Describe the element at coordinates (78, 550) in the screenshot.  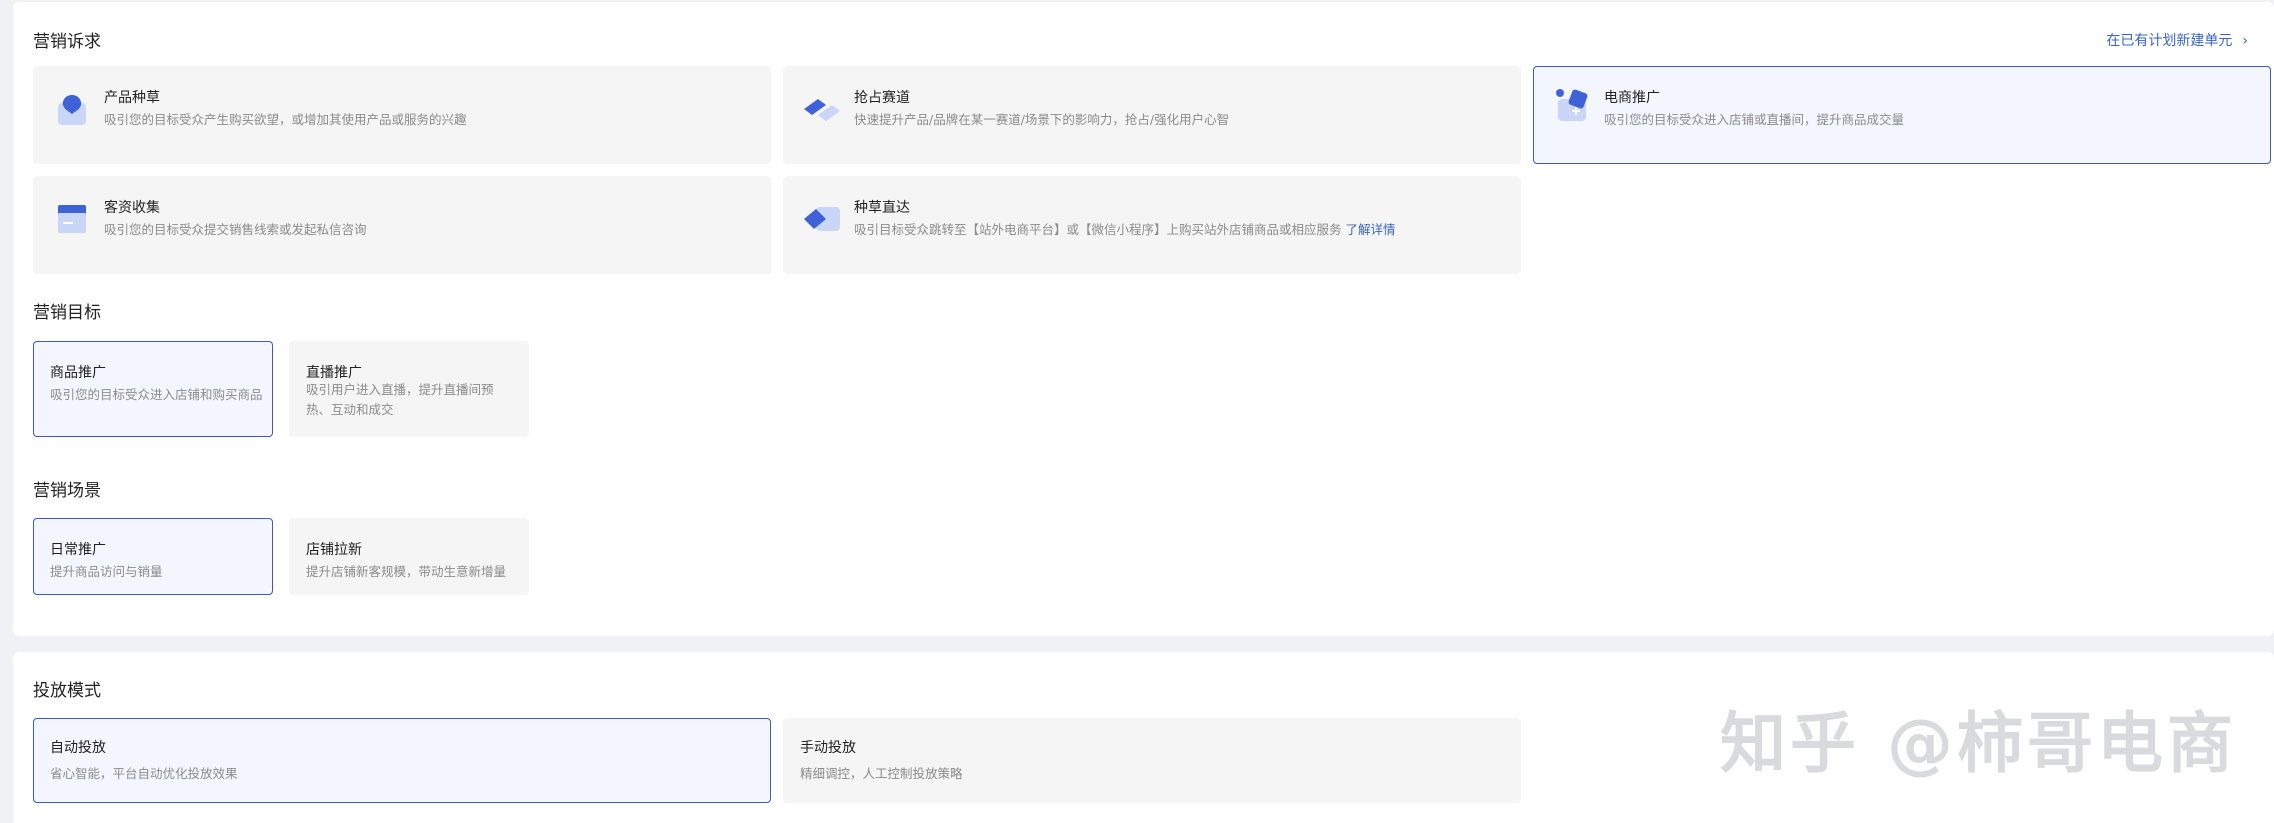
I see `card-title: 日常推广` at that location.